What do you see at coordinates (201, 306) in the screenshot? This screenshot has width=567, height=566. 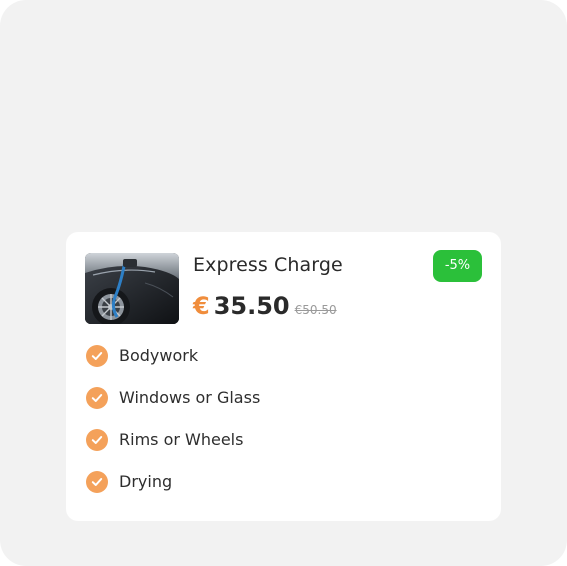 I see `currency-symbol: €` at bounding box center [201, 306].